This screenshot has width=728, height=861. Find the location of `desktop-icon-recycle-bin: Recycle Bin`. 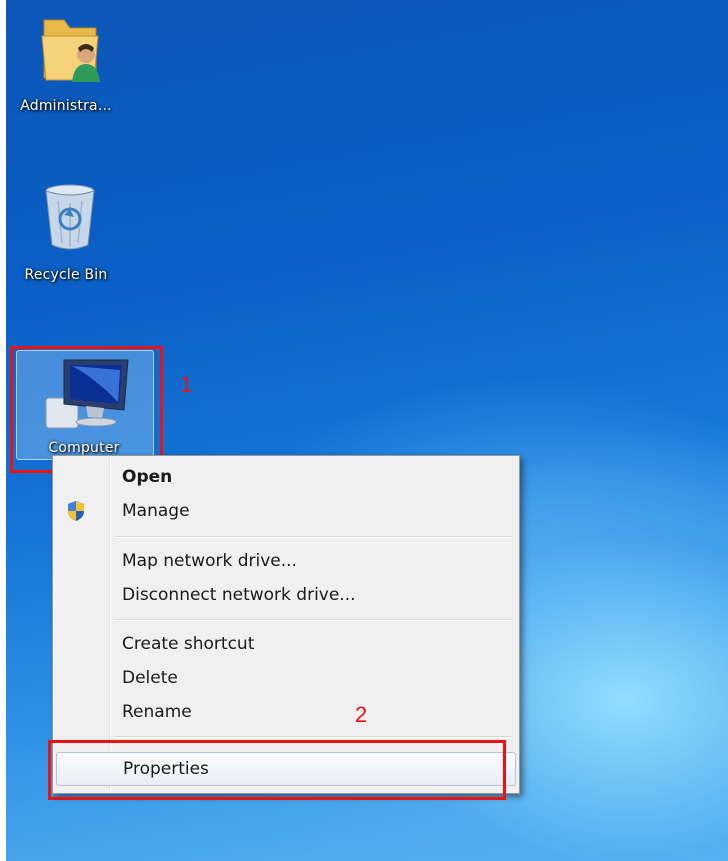

desktop-icon-recycle-bin: Recycle Bin is located at coordinates (66, 235).